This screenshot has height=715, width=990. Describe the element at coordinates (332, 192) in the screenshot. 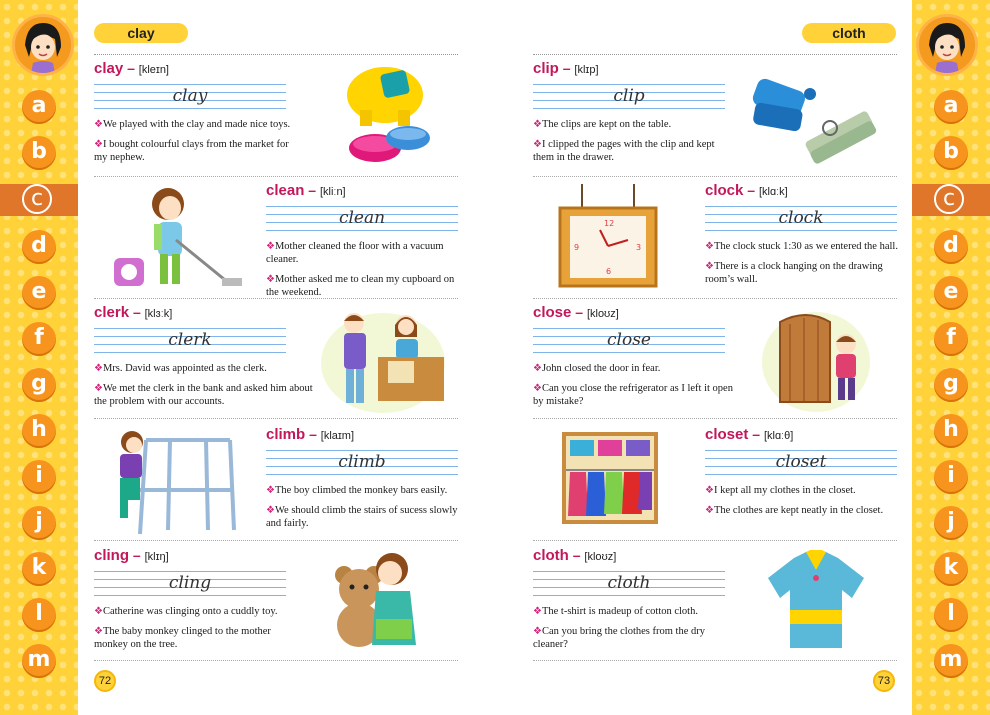

I see `pronunciation: [kliːn]` at that location.